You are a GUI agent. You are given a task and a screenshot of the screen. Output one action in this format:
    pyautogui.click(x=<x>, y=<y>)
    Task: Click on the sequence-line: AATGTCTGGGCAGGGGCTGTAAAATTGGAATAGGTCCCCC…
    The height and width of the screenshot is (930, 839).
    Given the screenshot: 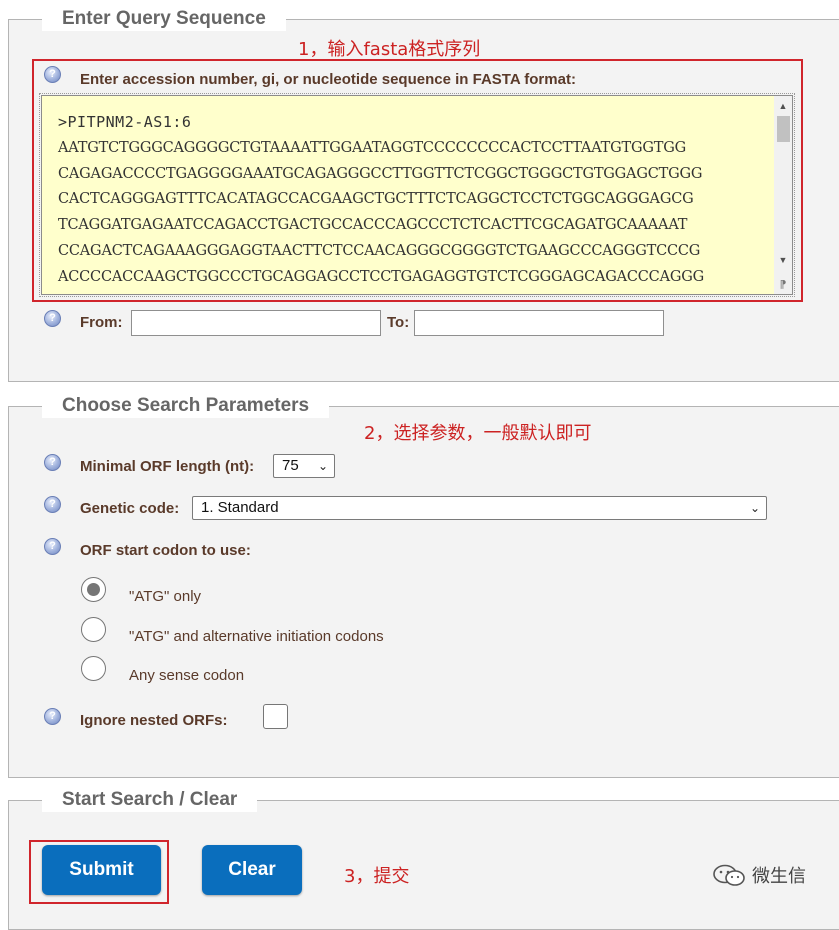 What is the action you would take?
    pyautogui.click(x=372, y=147)
    